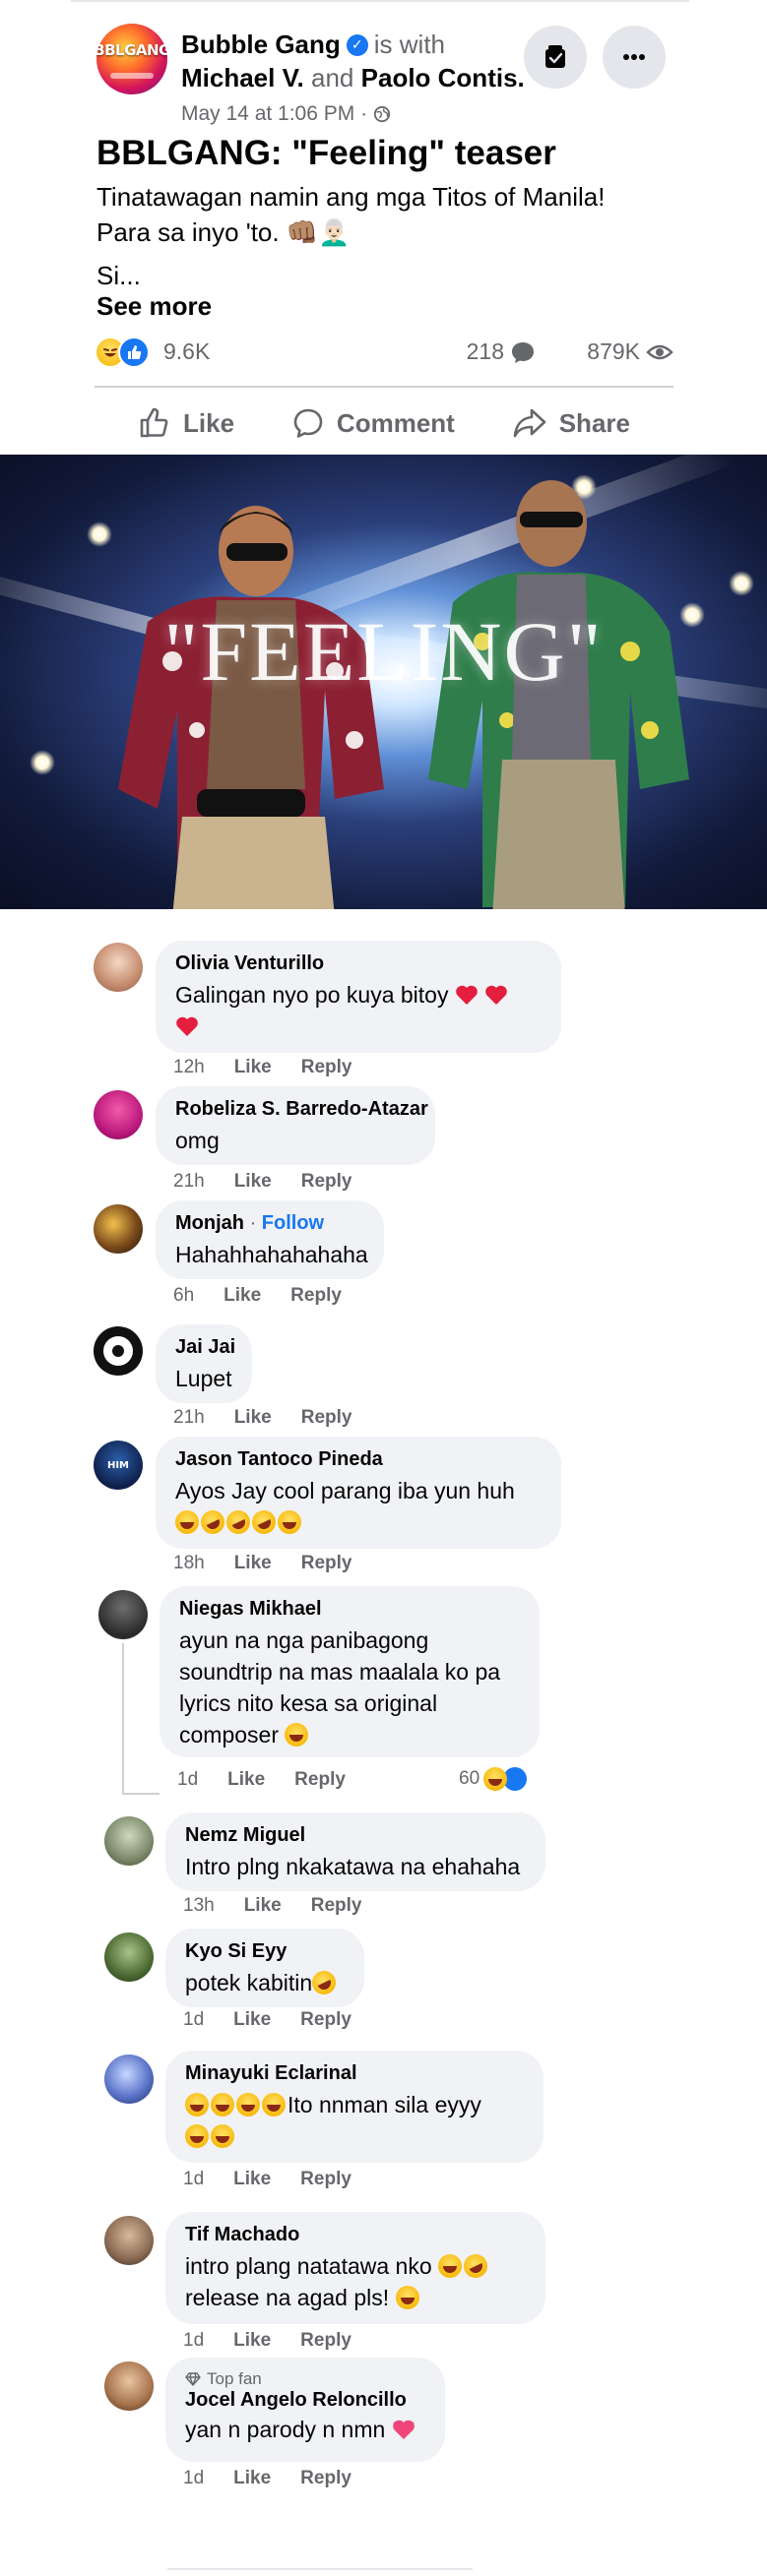  What do you see at coordinates (261, 45) in the screenshot?
I see `page-name-link: Bubble Gang` at bounding box center [261, 45].